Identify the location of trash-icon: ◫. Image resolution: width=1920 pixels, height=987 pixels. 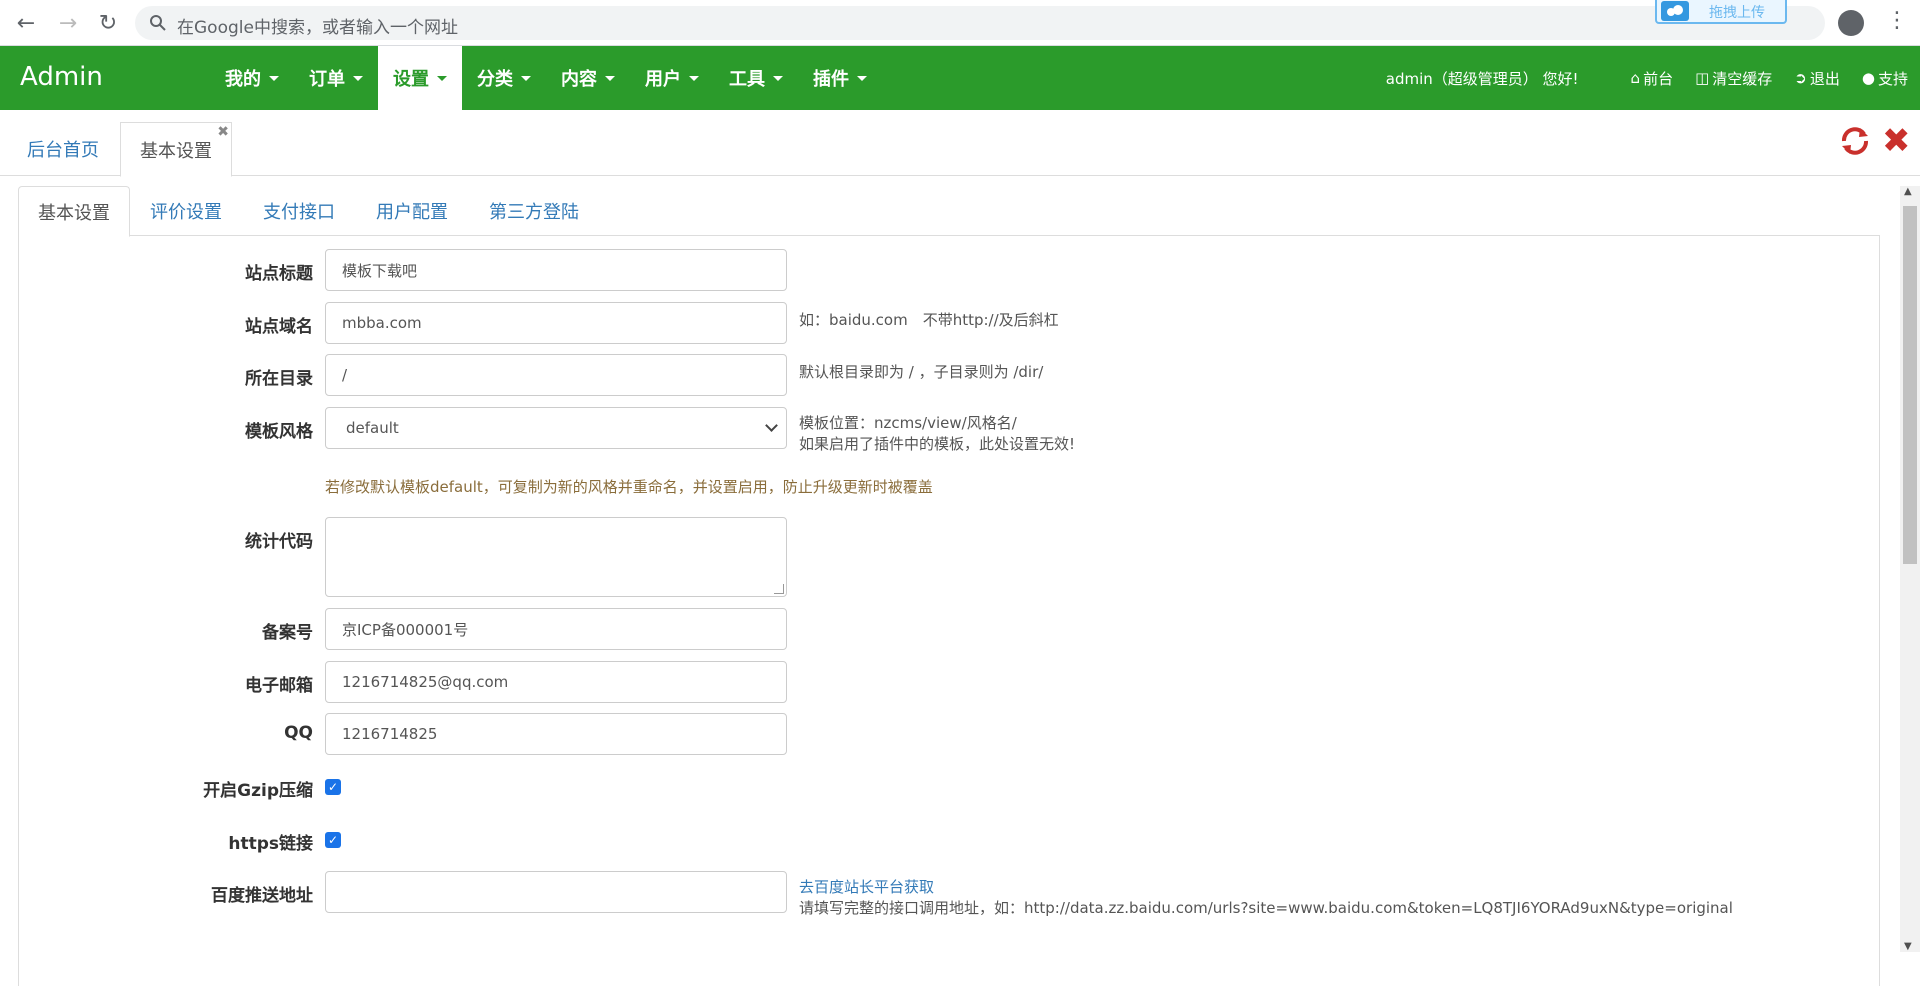
(1702, 78).